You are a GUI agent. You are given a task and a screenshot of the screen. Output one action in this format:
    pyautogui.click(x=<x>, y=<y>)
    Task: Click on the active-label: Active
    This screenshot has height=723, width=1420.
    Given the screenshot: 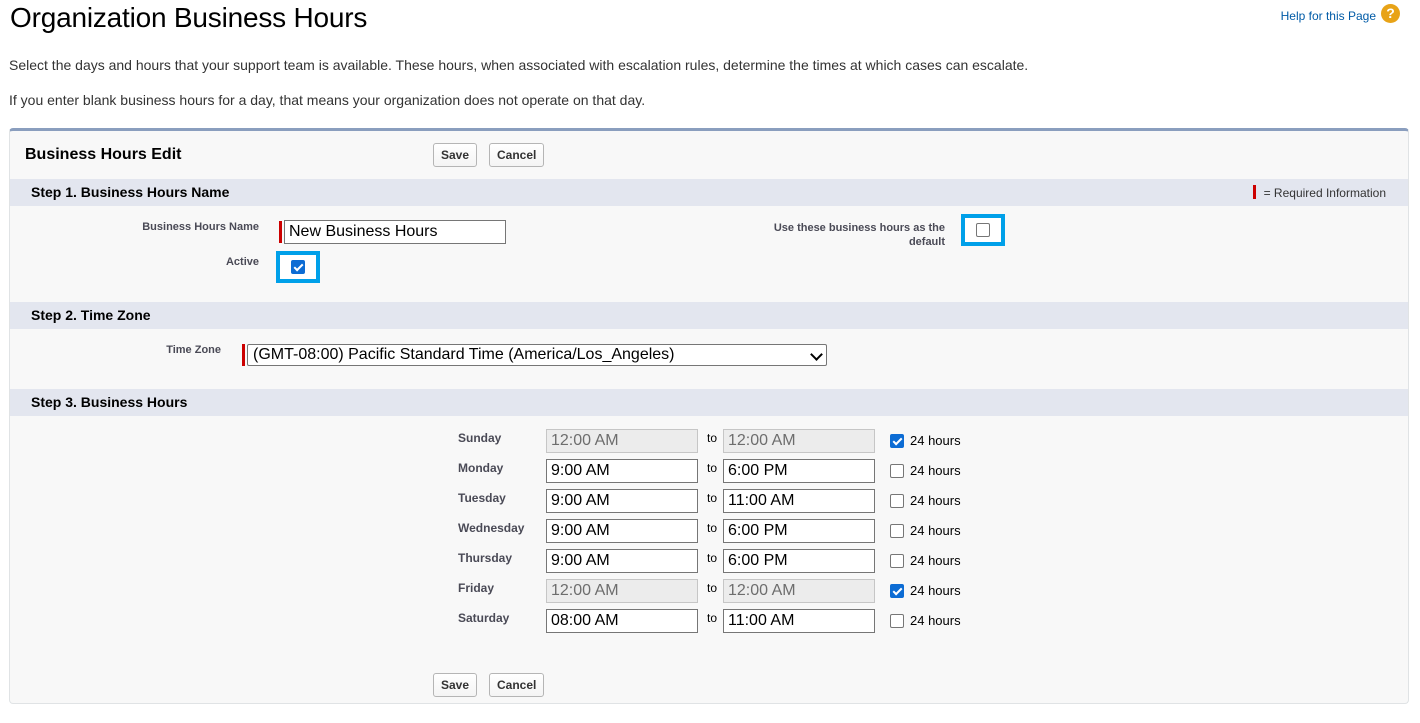 What is the action you would take?
    pyautogui.click(x=242, y=262)
    